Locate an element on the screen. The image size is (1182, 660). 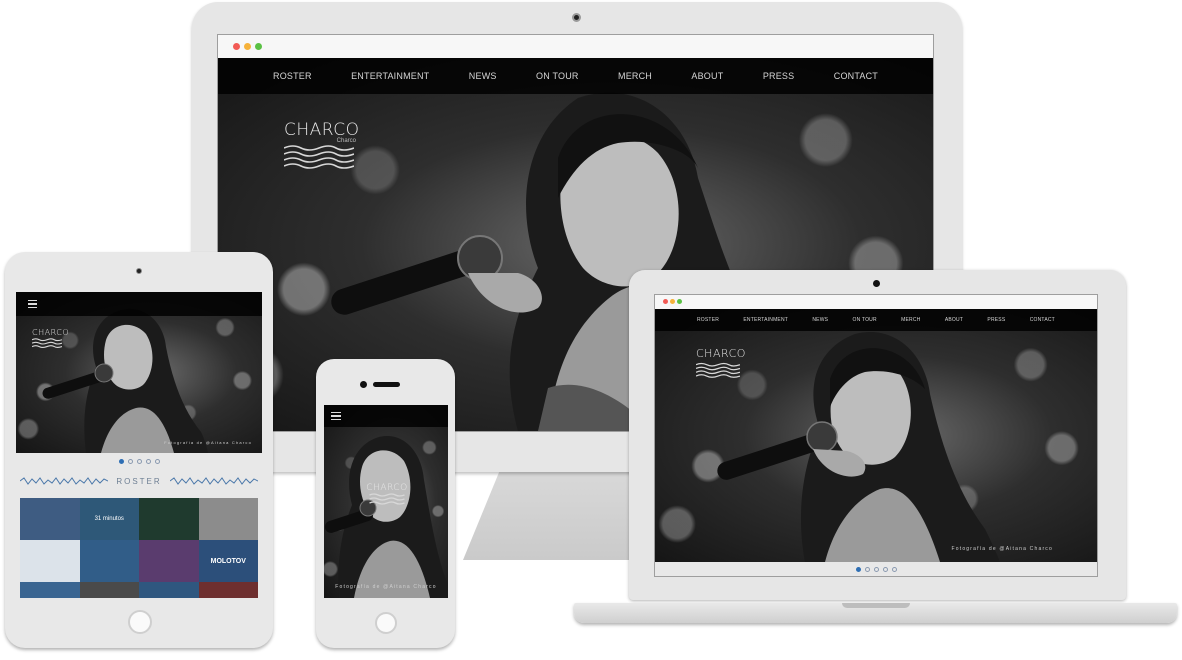
tablet: CHARCO Fotografía de @Aitana Charco ROST is located at coordinates (139, 450).